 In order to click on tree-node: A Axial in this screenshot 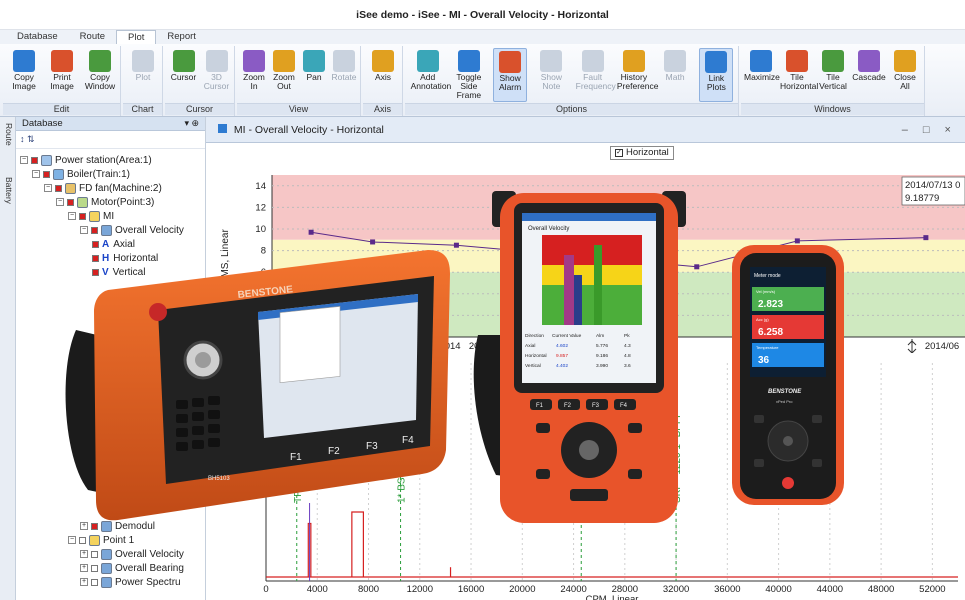, I will do `click(113, 244)`.